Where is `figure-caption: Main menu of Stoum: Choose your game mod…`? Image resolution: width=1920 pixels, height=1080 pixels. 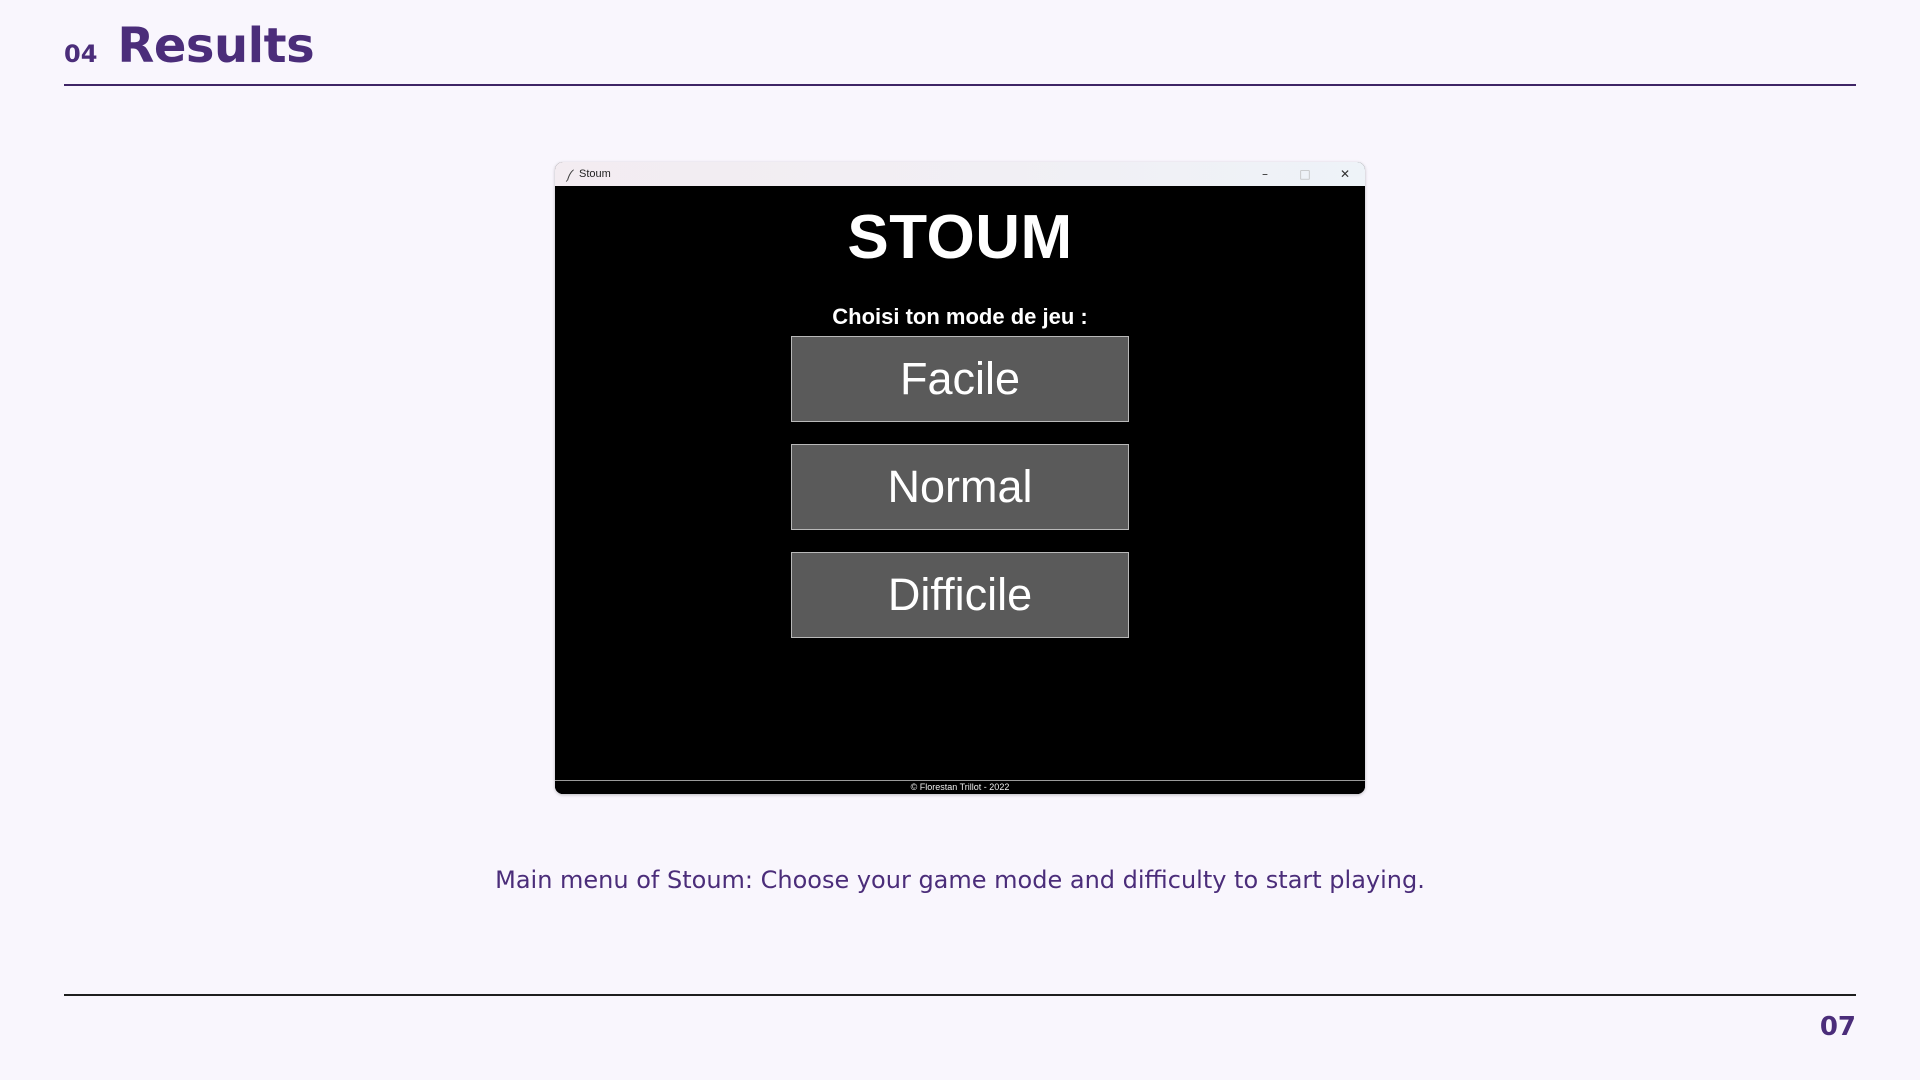 figure-caption: Main menu of Stoum: Choose your game mod… is located at coordinates (960, 880).